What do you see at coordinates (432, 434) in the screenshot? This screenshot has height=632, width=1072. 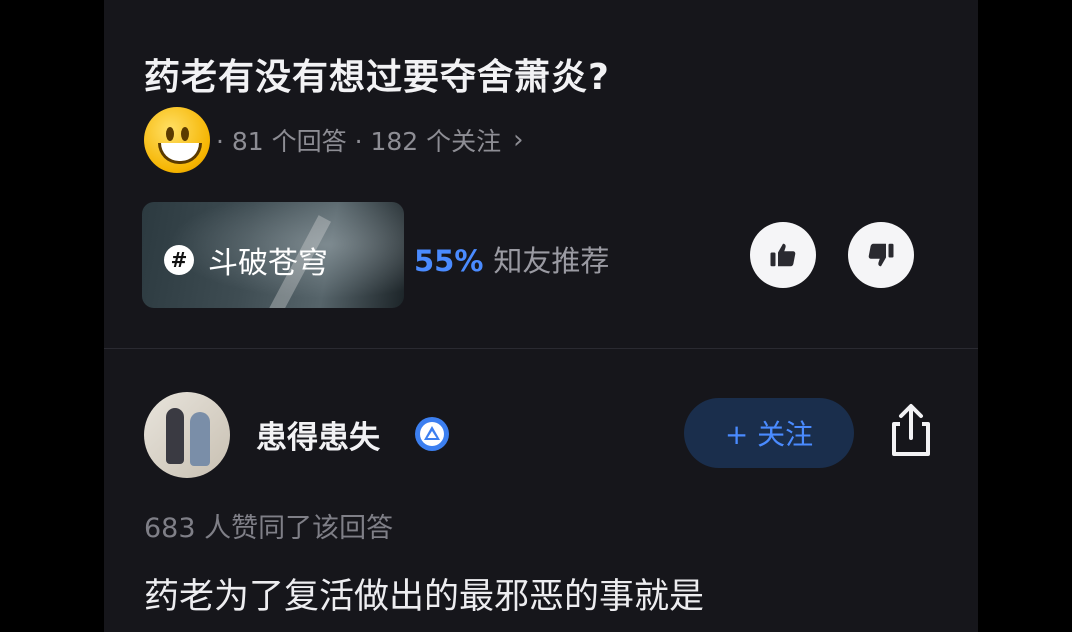 I see `verified-badge-icon` at bounding box center [432, 434].